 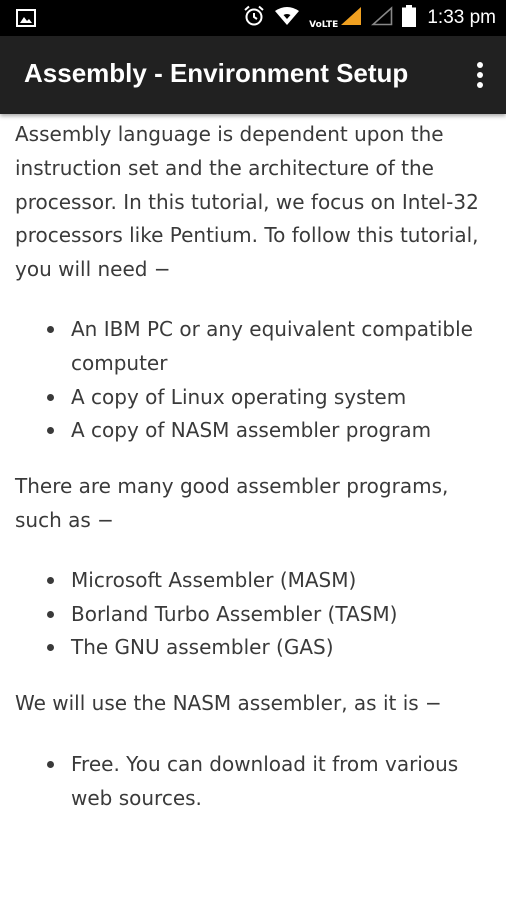 I want to click on alarm-icon, so click(x=254, y=18).